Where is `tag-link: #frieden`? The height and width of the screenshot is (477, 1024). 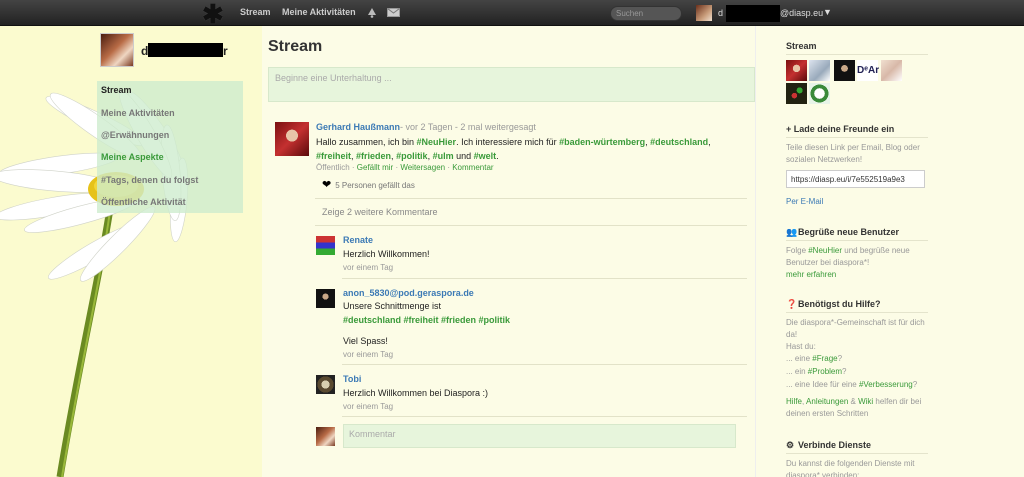 tag-link: #frieden is located at coordinates (373, 156).